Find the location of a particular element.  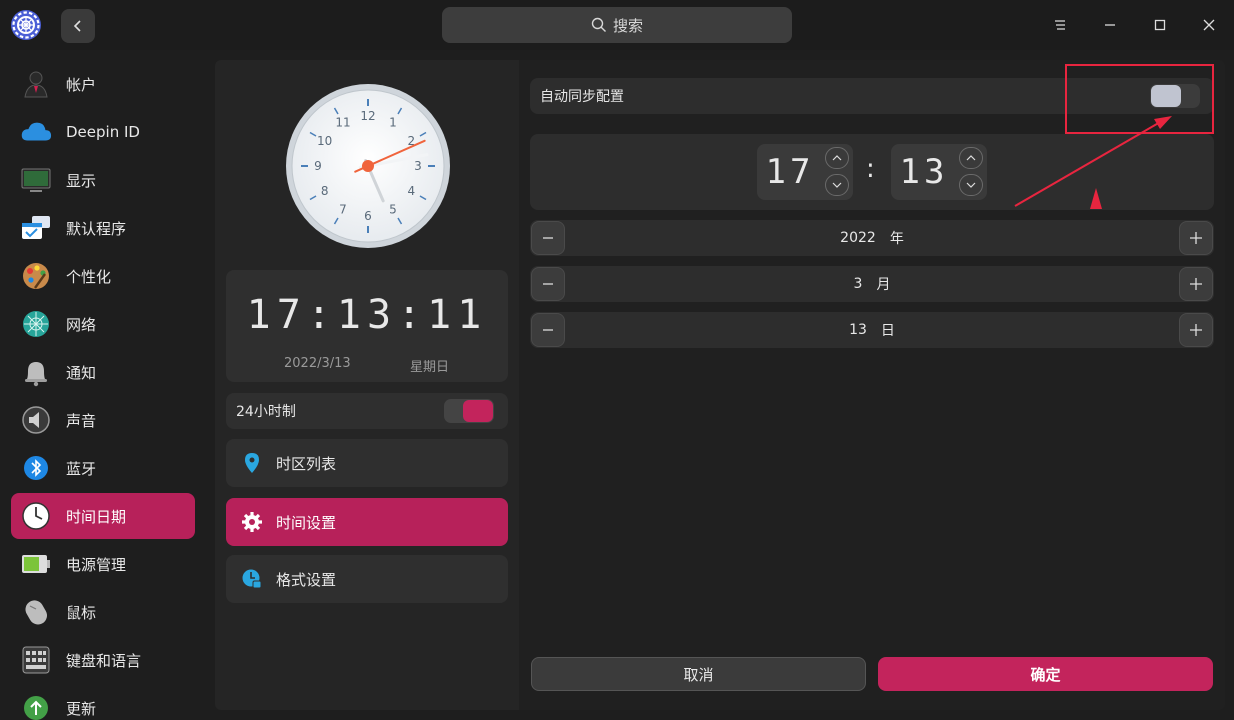

day-decrement-button is located at coordinates (548, 330).